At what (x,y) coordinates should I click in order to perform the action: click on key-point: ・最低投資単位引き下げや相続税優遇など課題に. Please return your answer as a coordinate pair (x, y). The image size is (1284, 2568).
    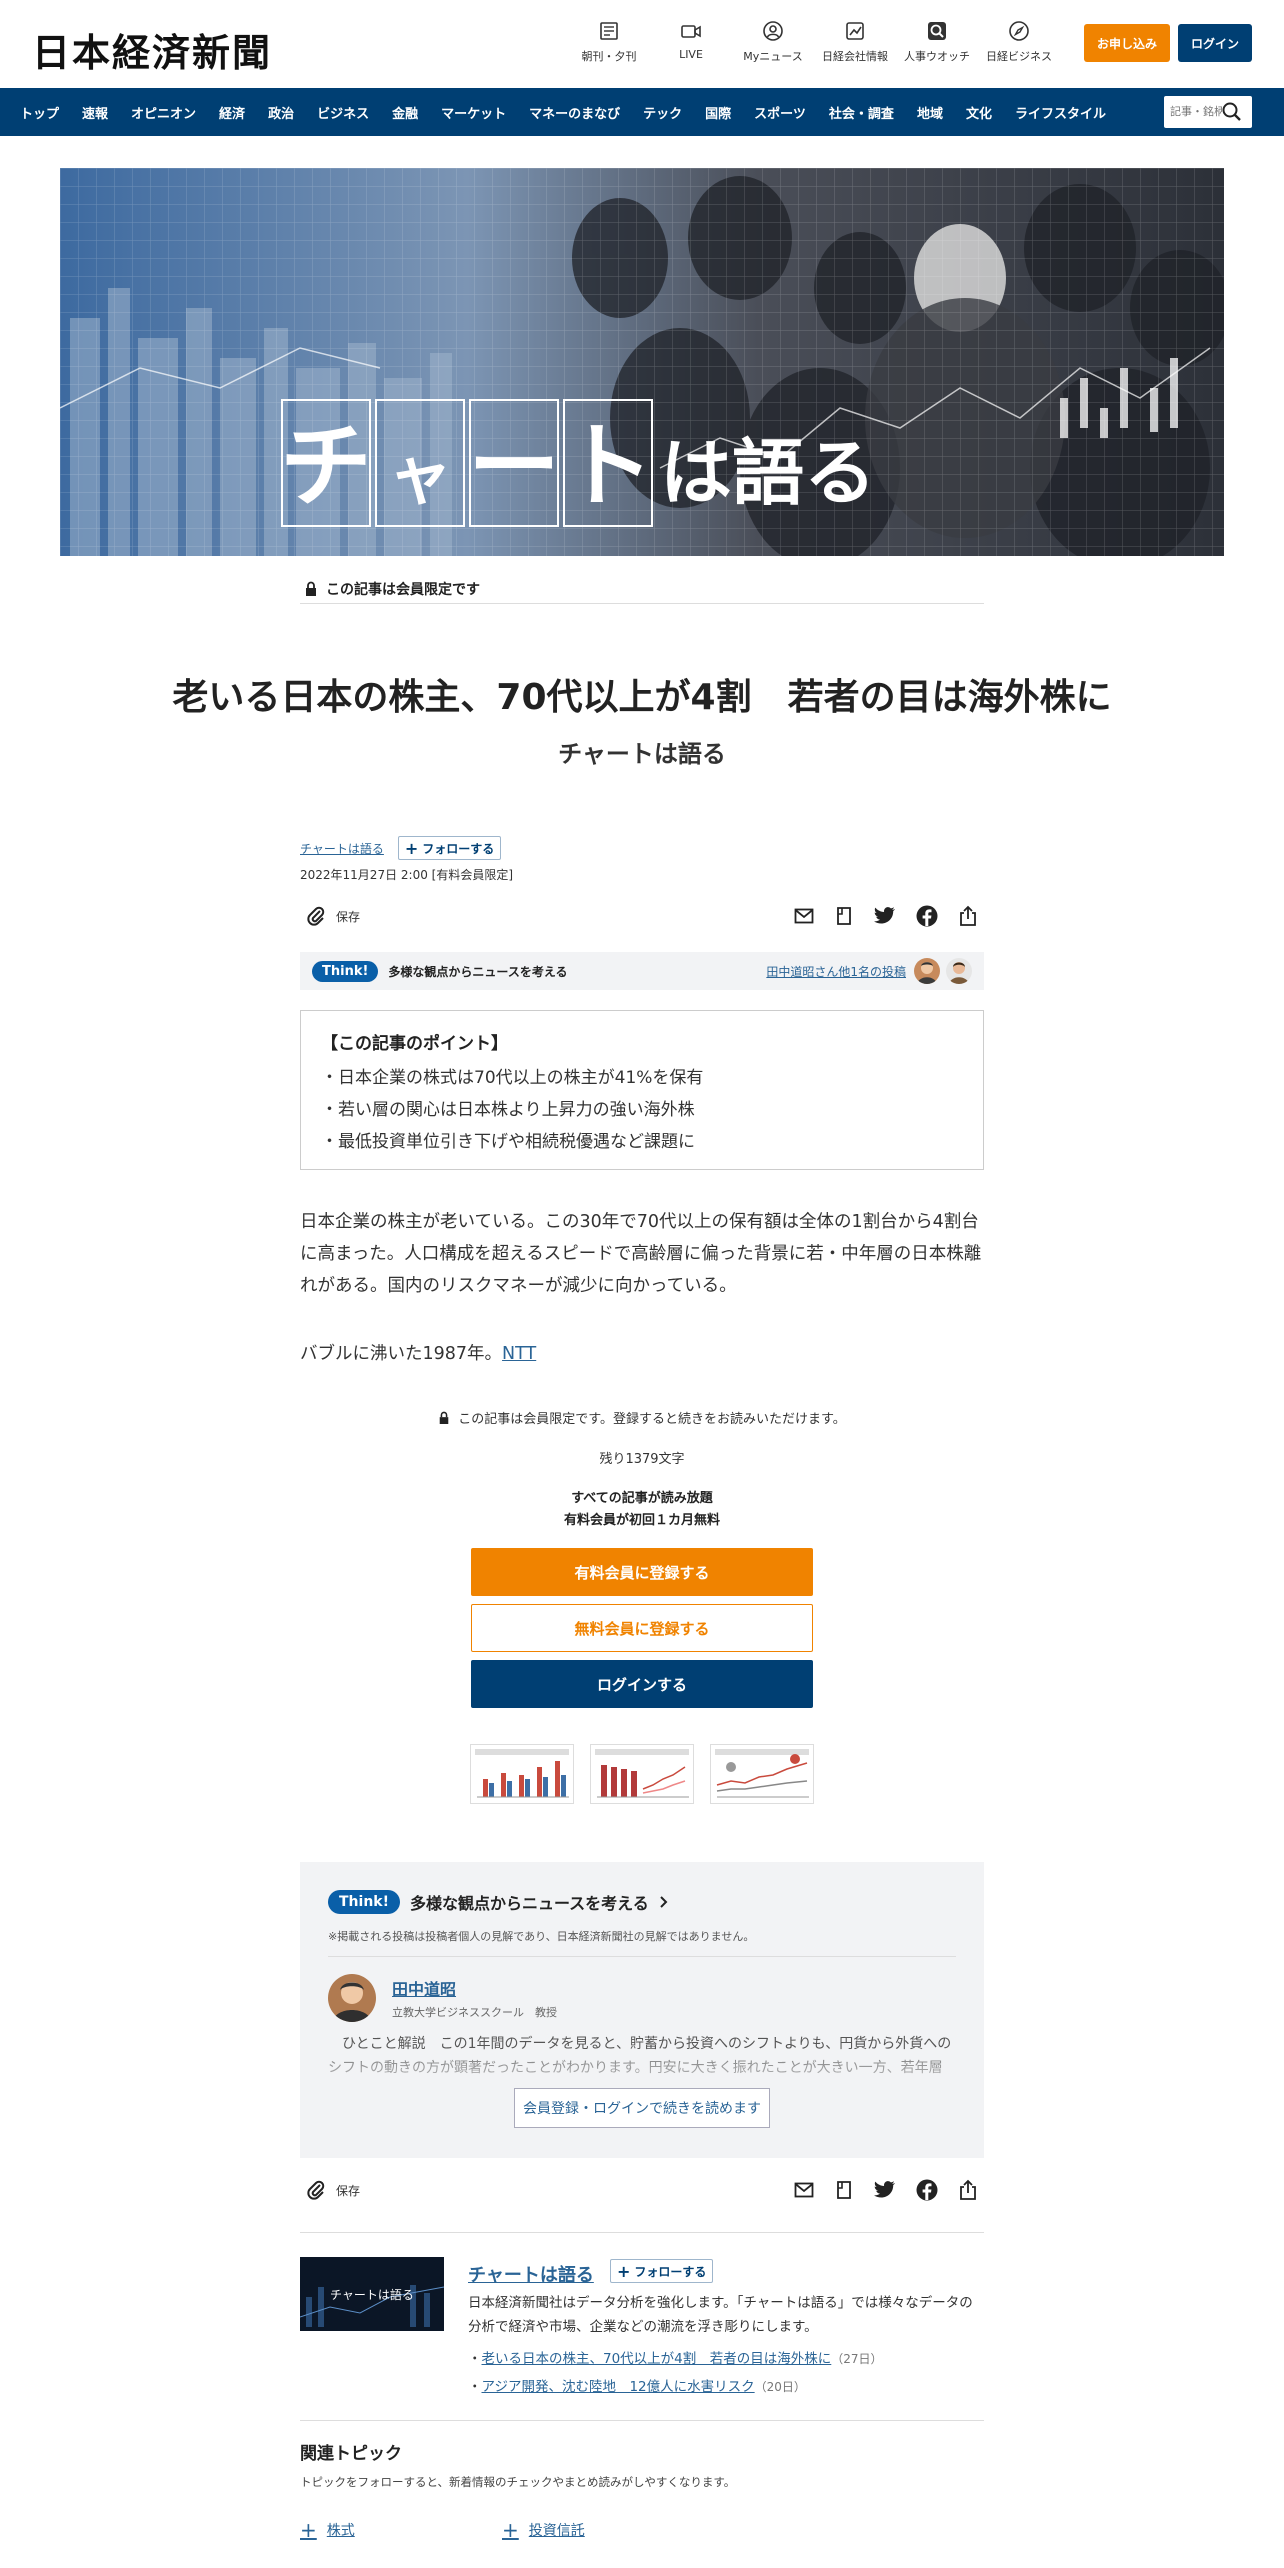
    Looking at the image, I should click on (508, 1142).